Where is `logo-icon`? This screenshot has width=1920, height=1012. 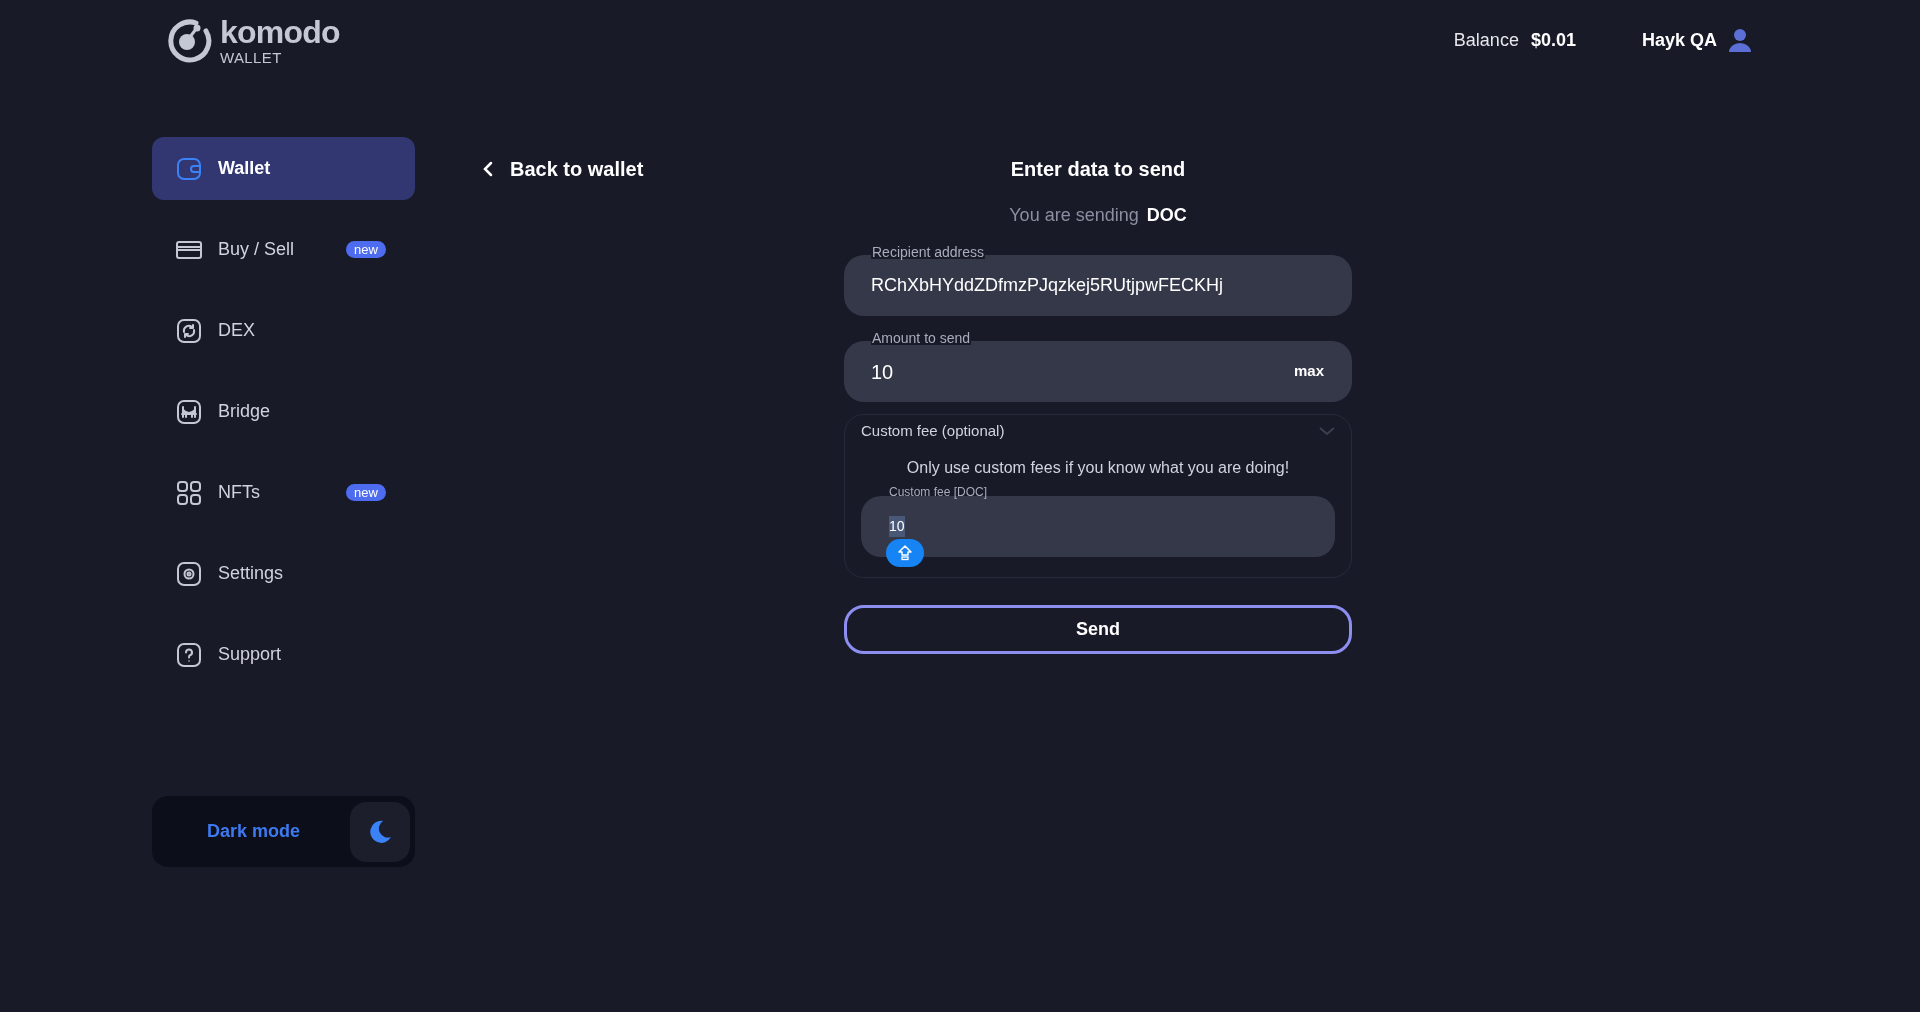
logo-icon is located at coordinates (189, 40).